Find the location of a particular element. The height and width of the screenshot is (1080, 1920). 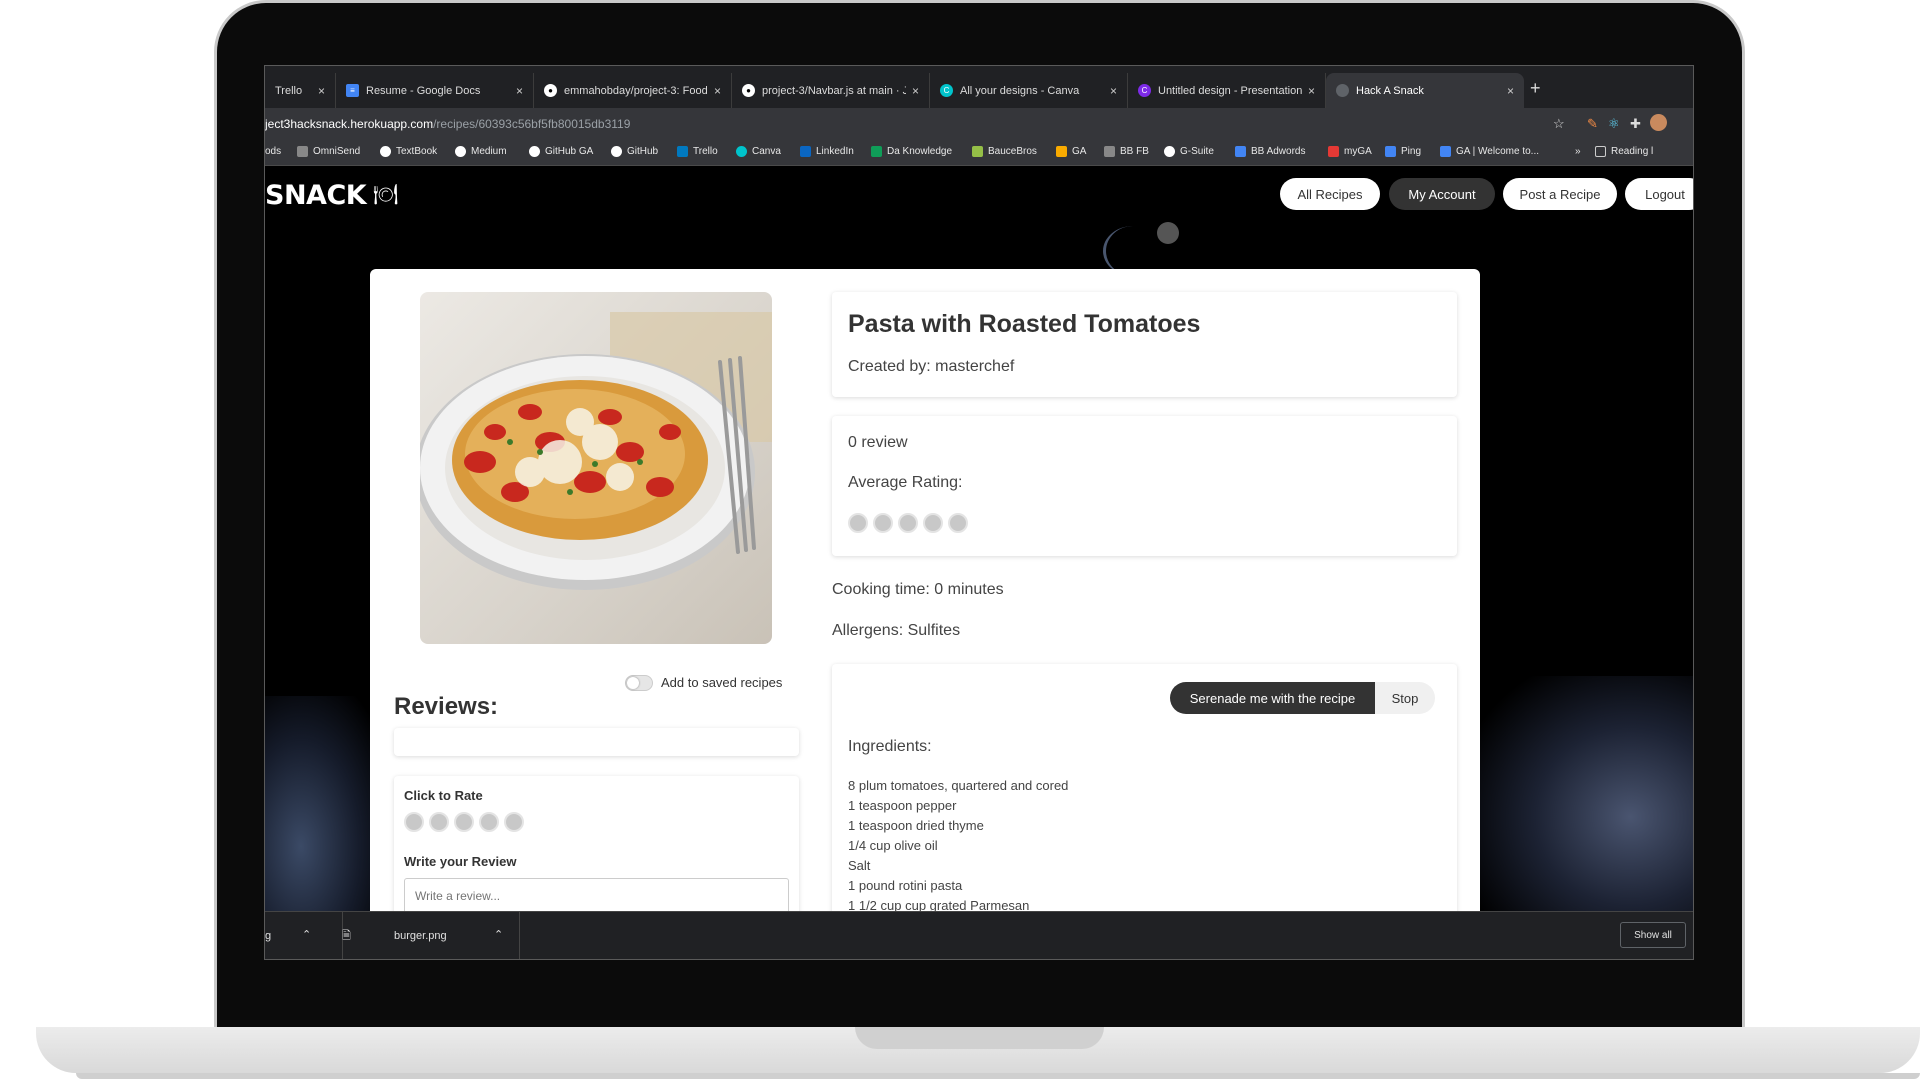

show-all-button: Show all is located at coordinates (1653, 935).